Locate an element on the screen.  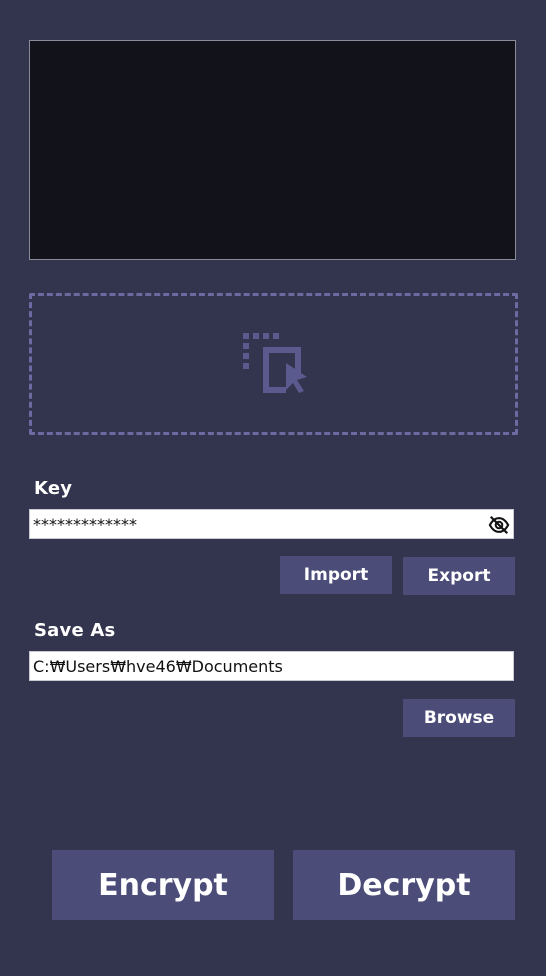
key-input is located at coordinates (271, 524).